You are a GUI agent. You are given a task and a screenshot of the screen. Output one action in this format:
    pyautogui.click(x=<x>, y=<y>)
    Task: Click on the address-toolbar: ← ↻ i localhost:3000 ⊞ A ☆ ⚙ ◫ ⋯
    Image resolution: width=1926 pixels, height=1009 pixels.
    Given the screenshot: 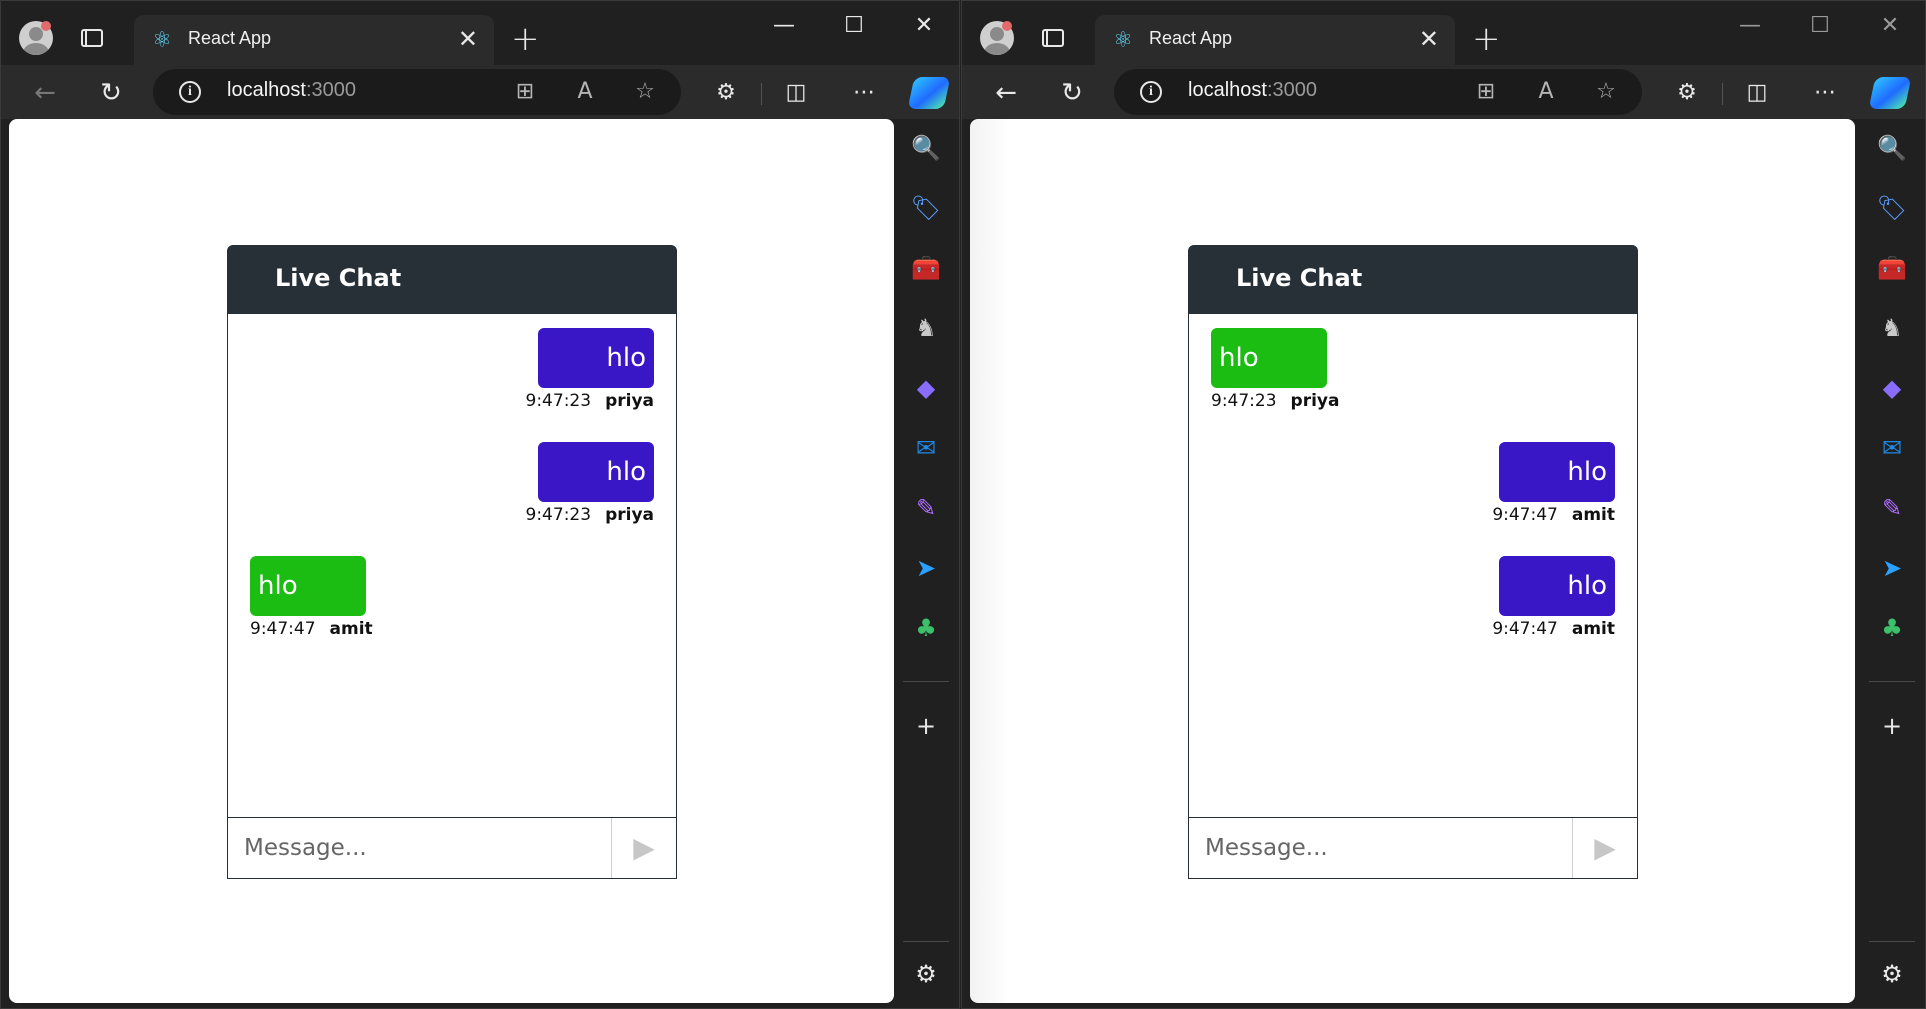 What is the action you would take?
    pyautogui.click(x=1443, y=92)
    